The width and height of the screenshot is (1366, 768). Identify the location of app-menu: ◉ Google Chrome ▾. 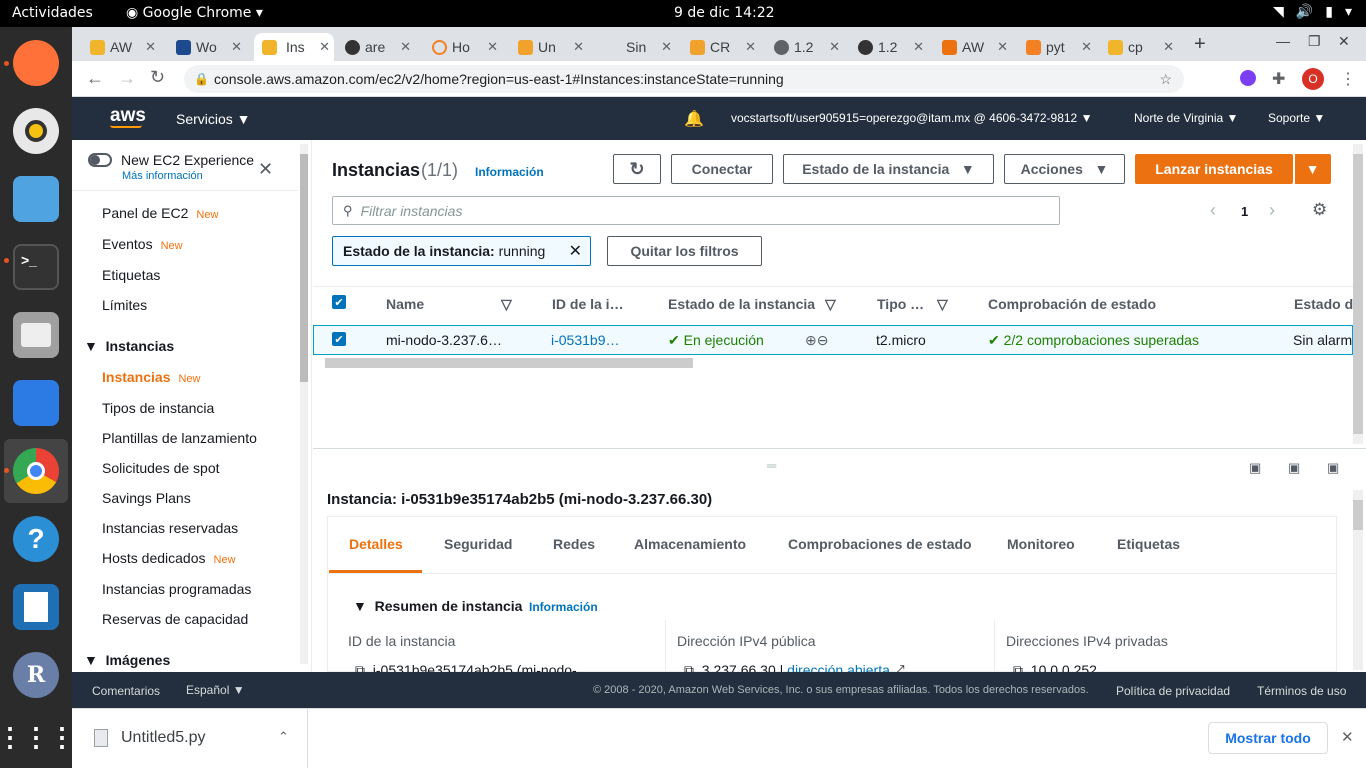
(194, 13).